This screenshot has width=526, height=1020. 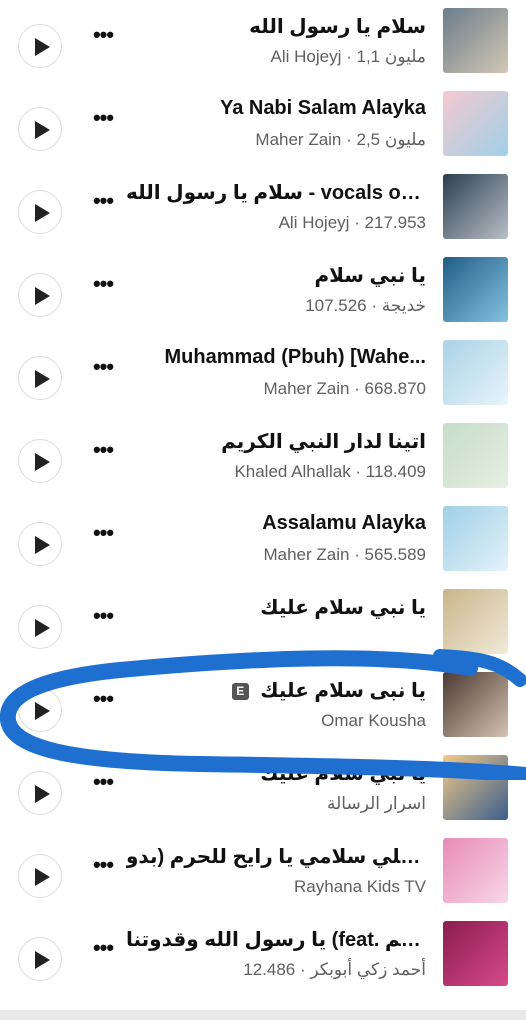 What do you see at coordinates (344, 388) in the screenshot?
I see `track-subtitle: Maher Zain · 668.870` at bounding box center [344, 388].